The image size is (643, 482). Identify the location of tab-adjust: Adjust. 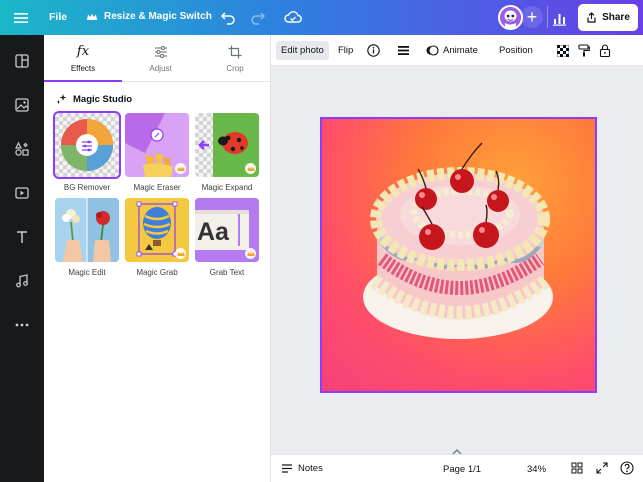
(160, 58).